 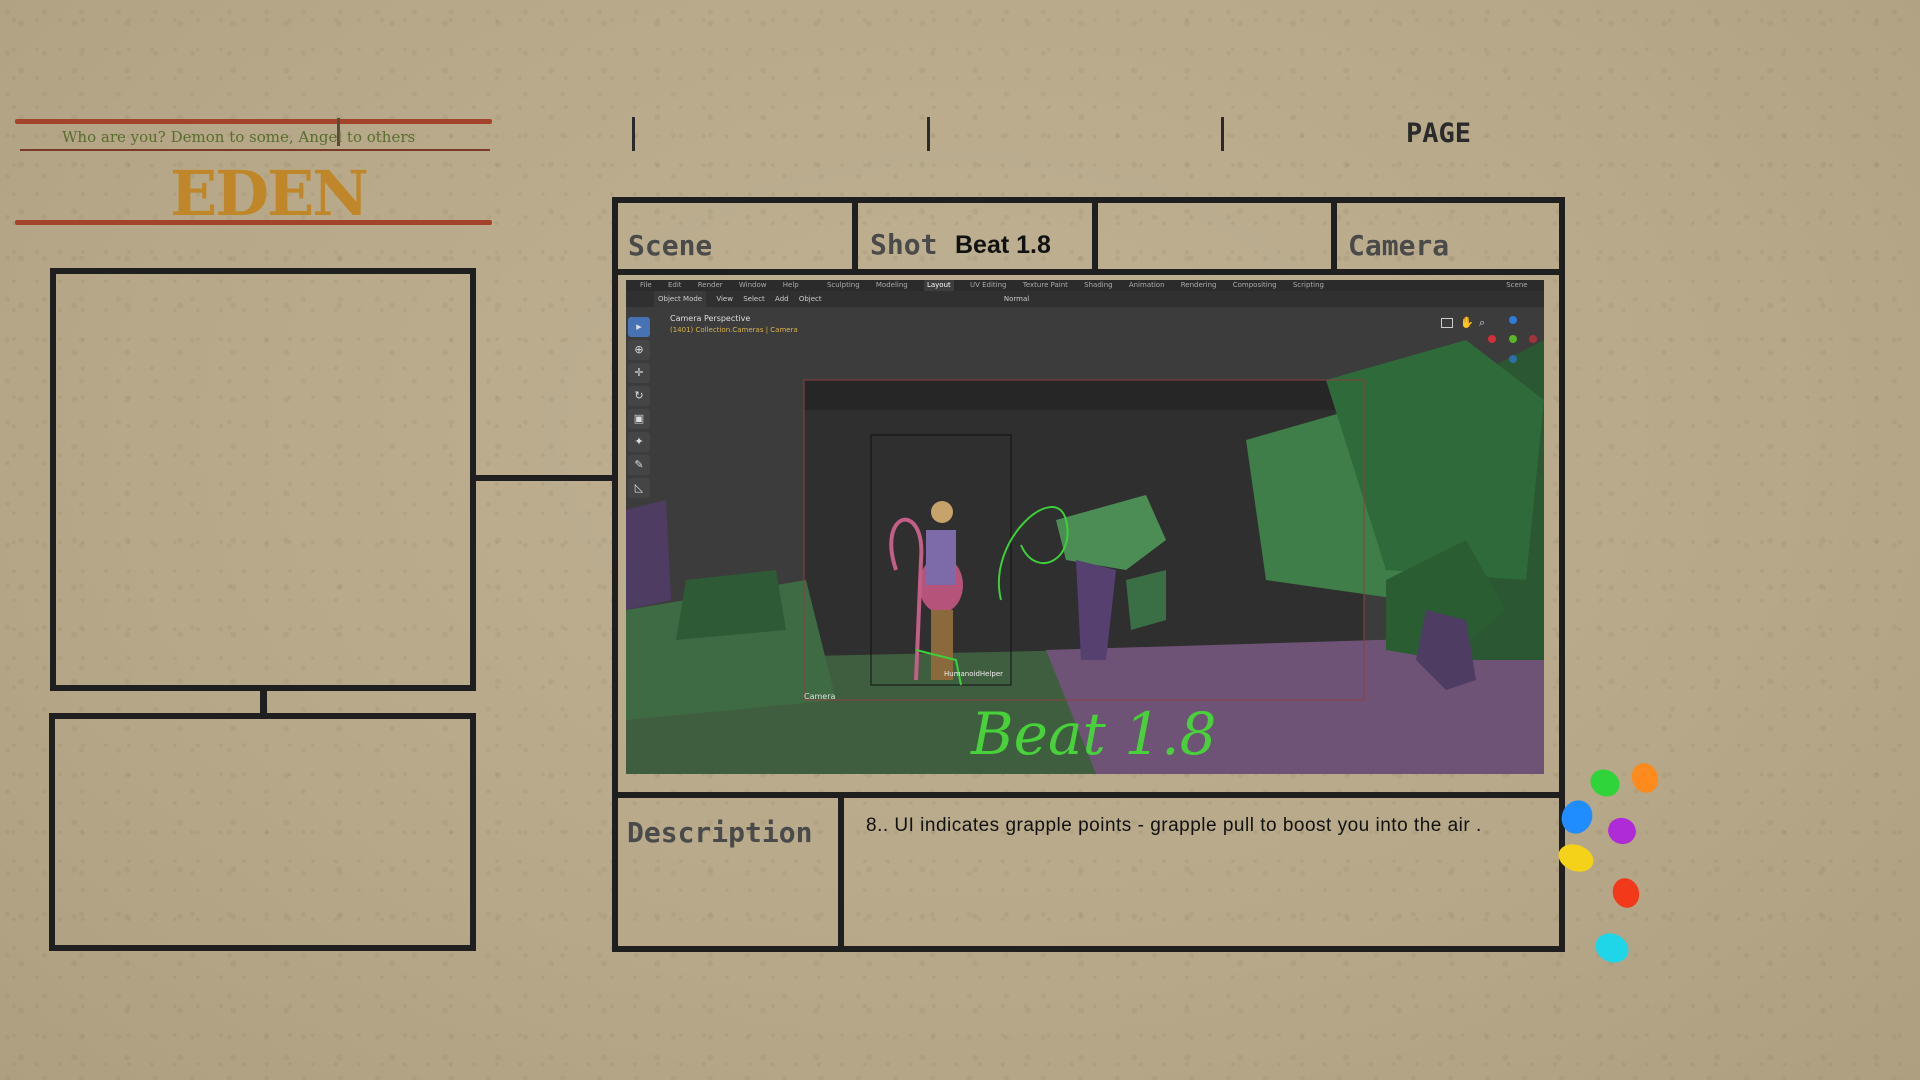 I want to click on pan-hand-icon: ✋, so click(x=1467, y=322).